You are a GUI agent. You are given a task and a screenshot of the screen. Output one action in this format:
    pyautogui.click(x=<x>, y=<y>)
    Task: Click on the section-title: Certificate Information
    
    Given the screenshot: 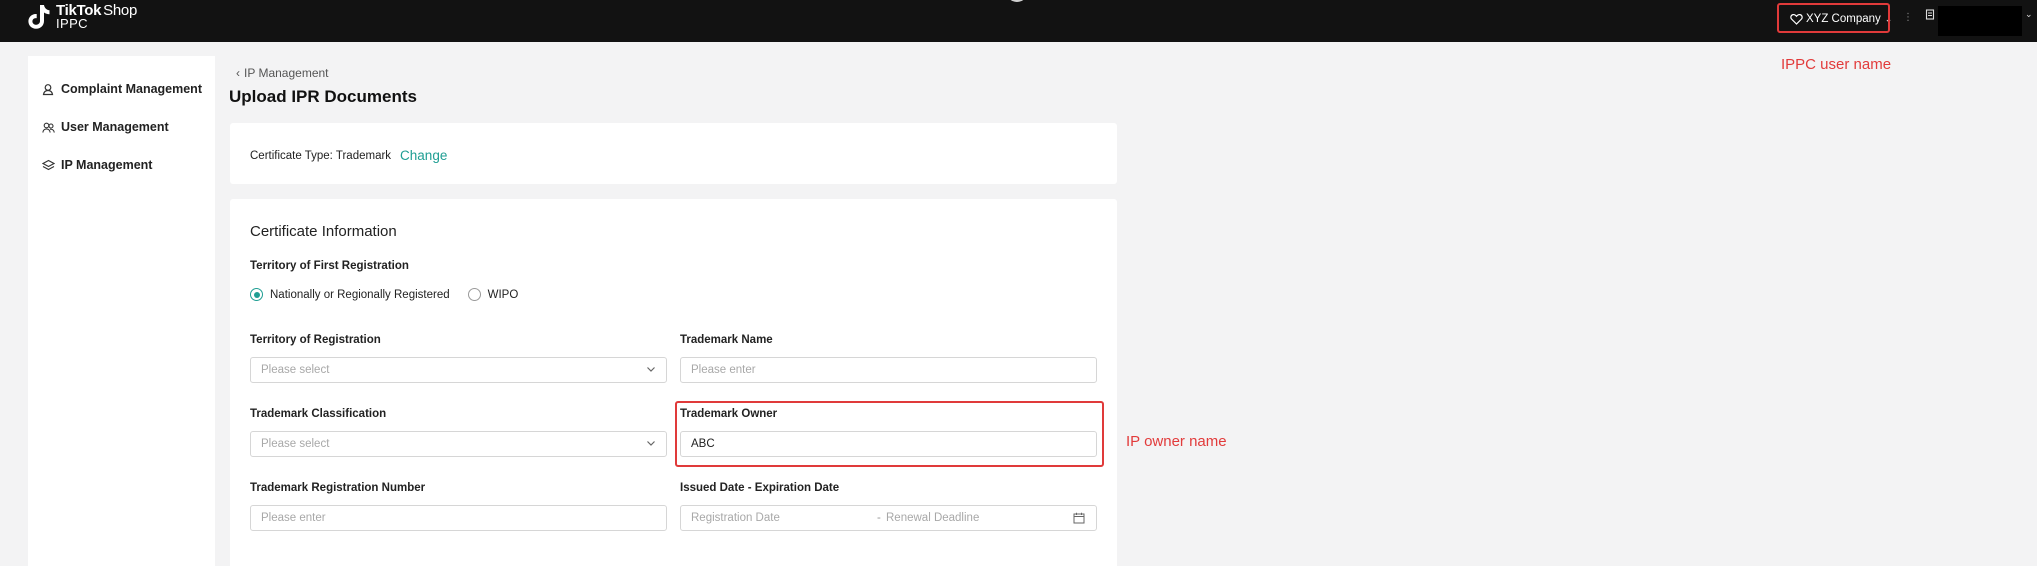 What is the action you would take?
    pyautogui.click(x=323, y=231)
    